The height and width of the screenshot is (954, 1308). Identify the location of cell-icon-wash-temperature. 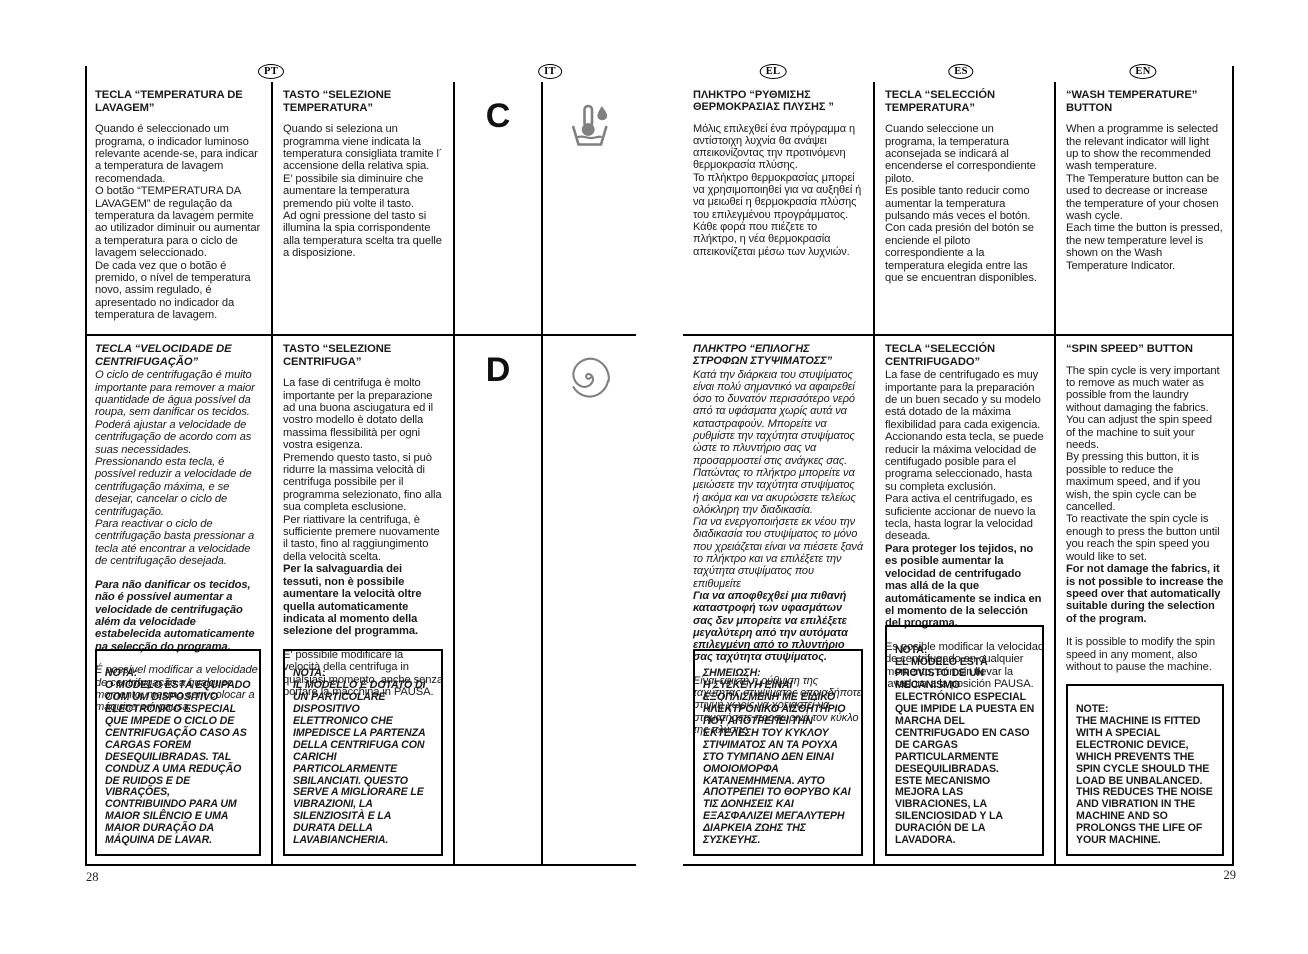
(588, 208).